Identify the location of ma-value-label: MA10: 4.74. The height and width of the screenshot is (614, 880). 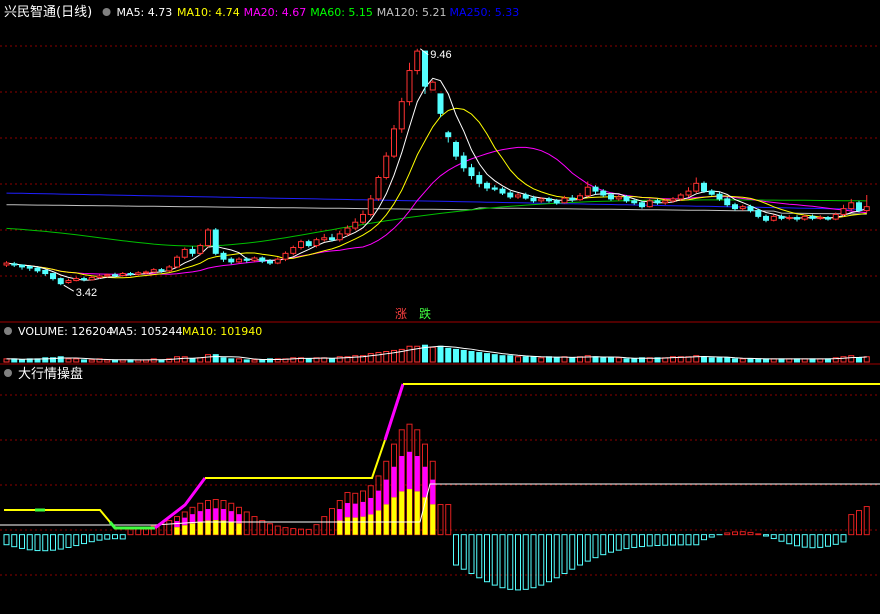
(208, 12).